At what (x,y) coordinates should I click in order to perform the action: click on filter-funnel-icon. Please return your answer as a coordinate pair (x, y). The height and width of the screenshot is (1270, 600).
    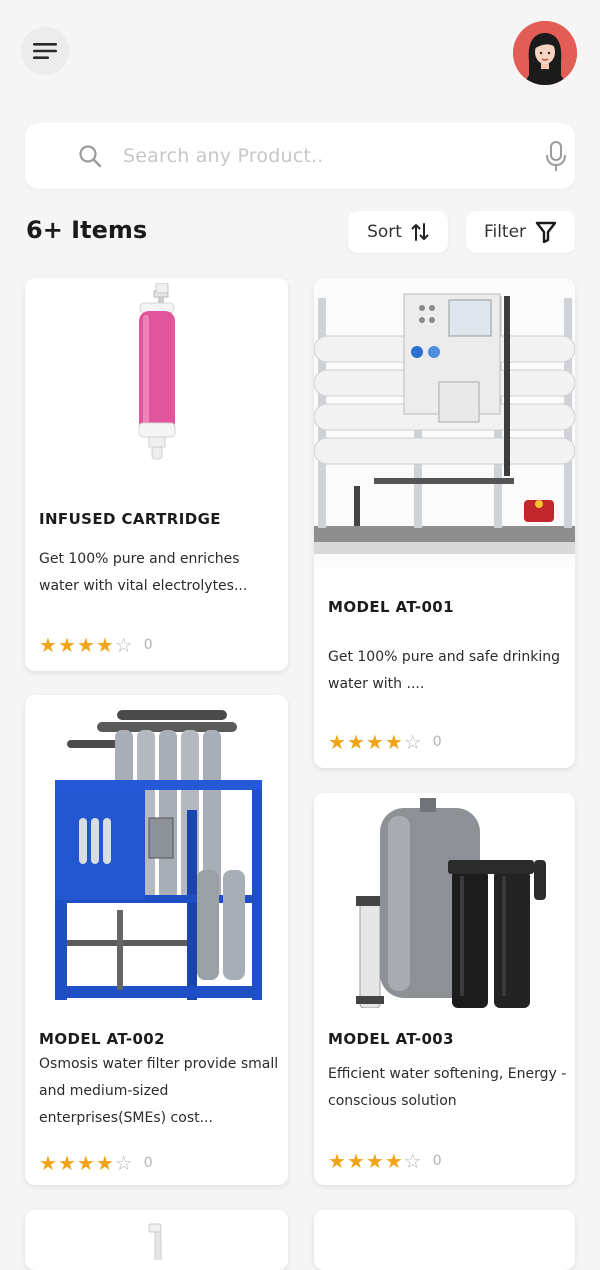
    Looking at the image, I should click on (546, 232).